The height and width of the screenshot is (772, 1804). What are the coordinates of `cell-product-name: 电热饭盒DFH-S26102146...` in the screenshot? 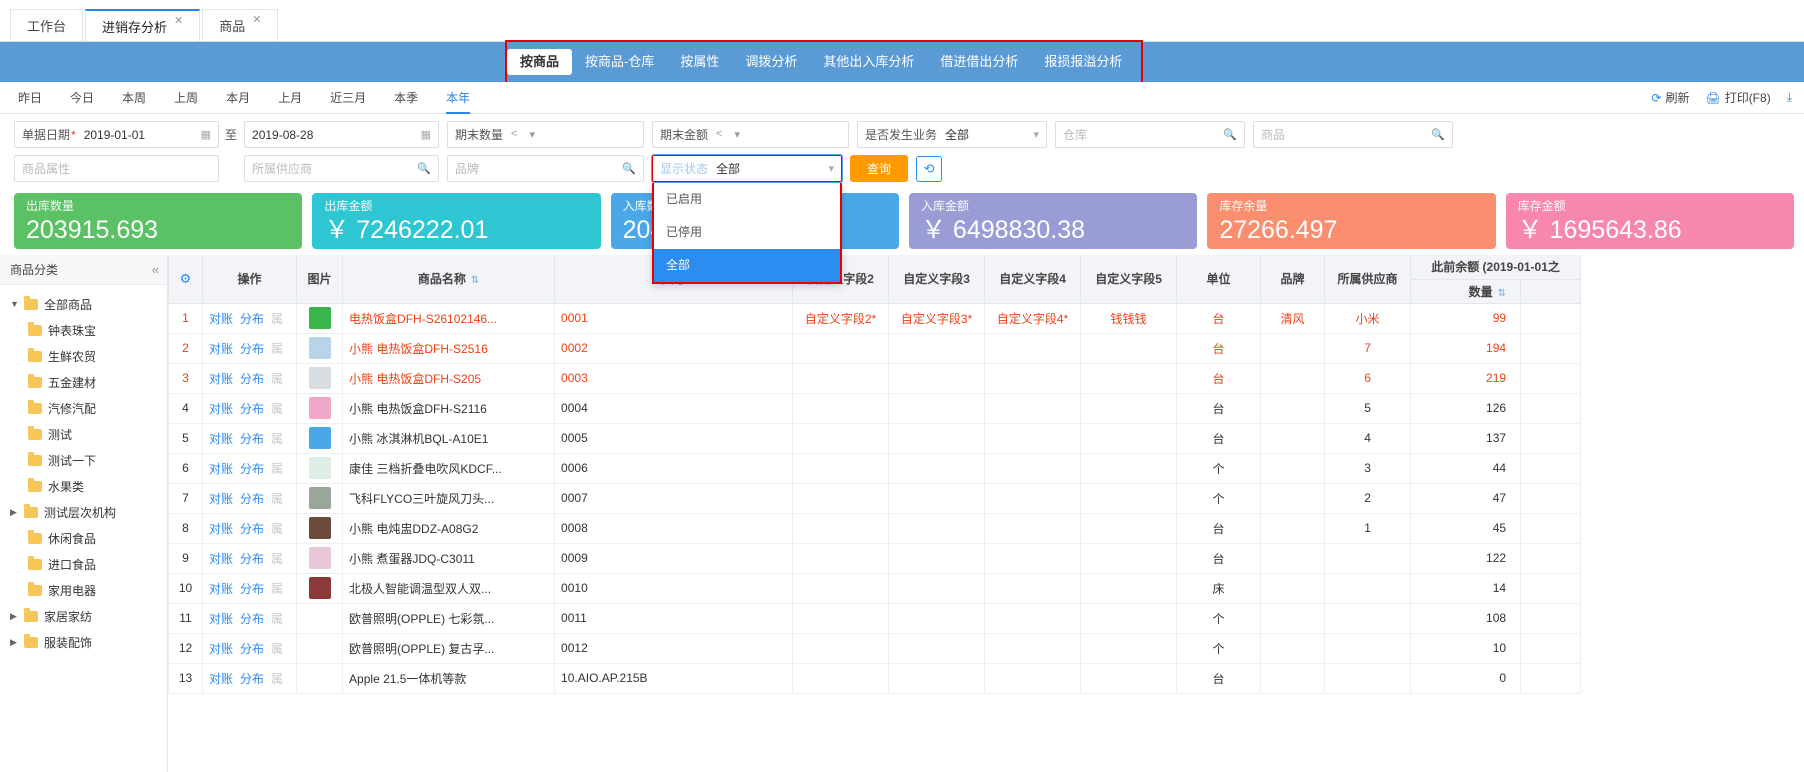 It's located at (449, 318).